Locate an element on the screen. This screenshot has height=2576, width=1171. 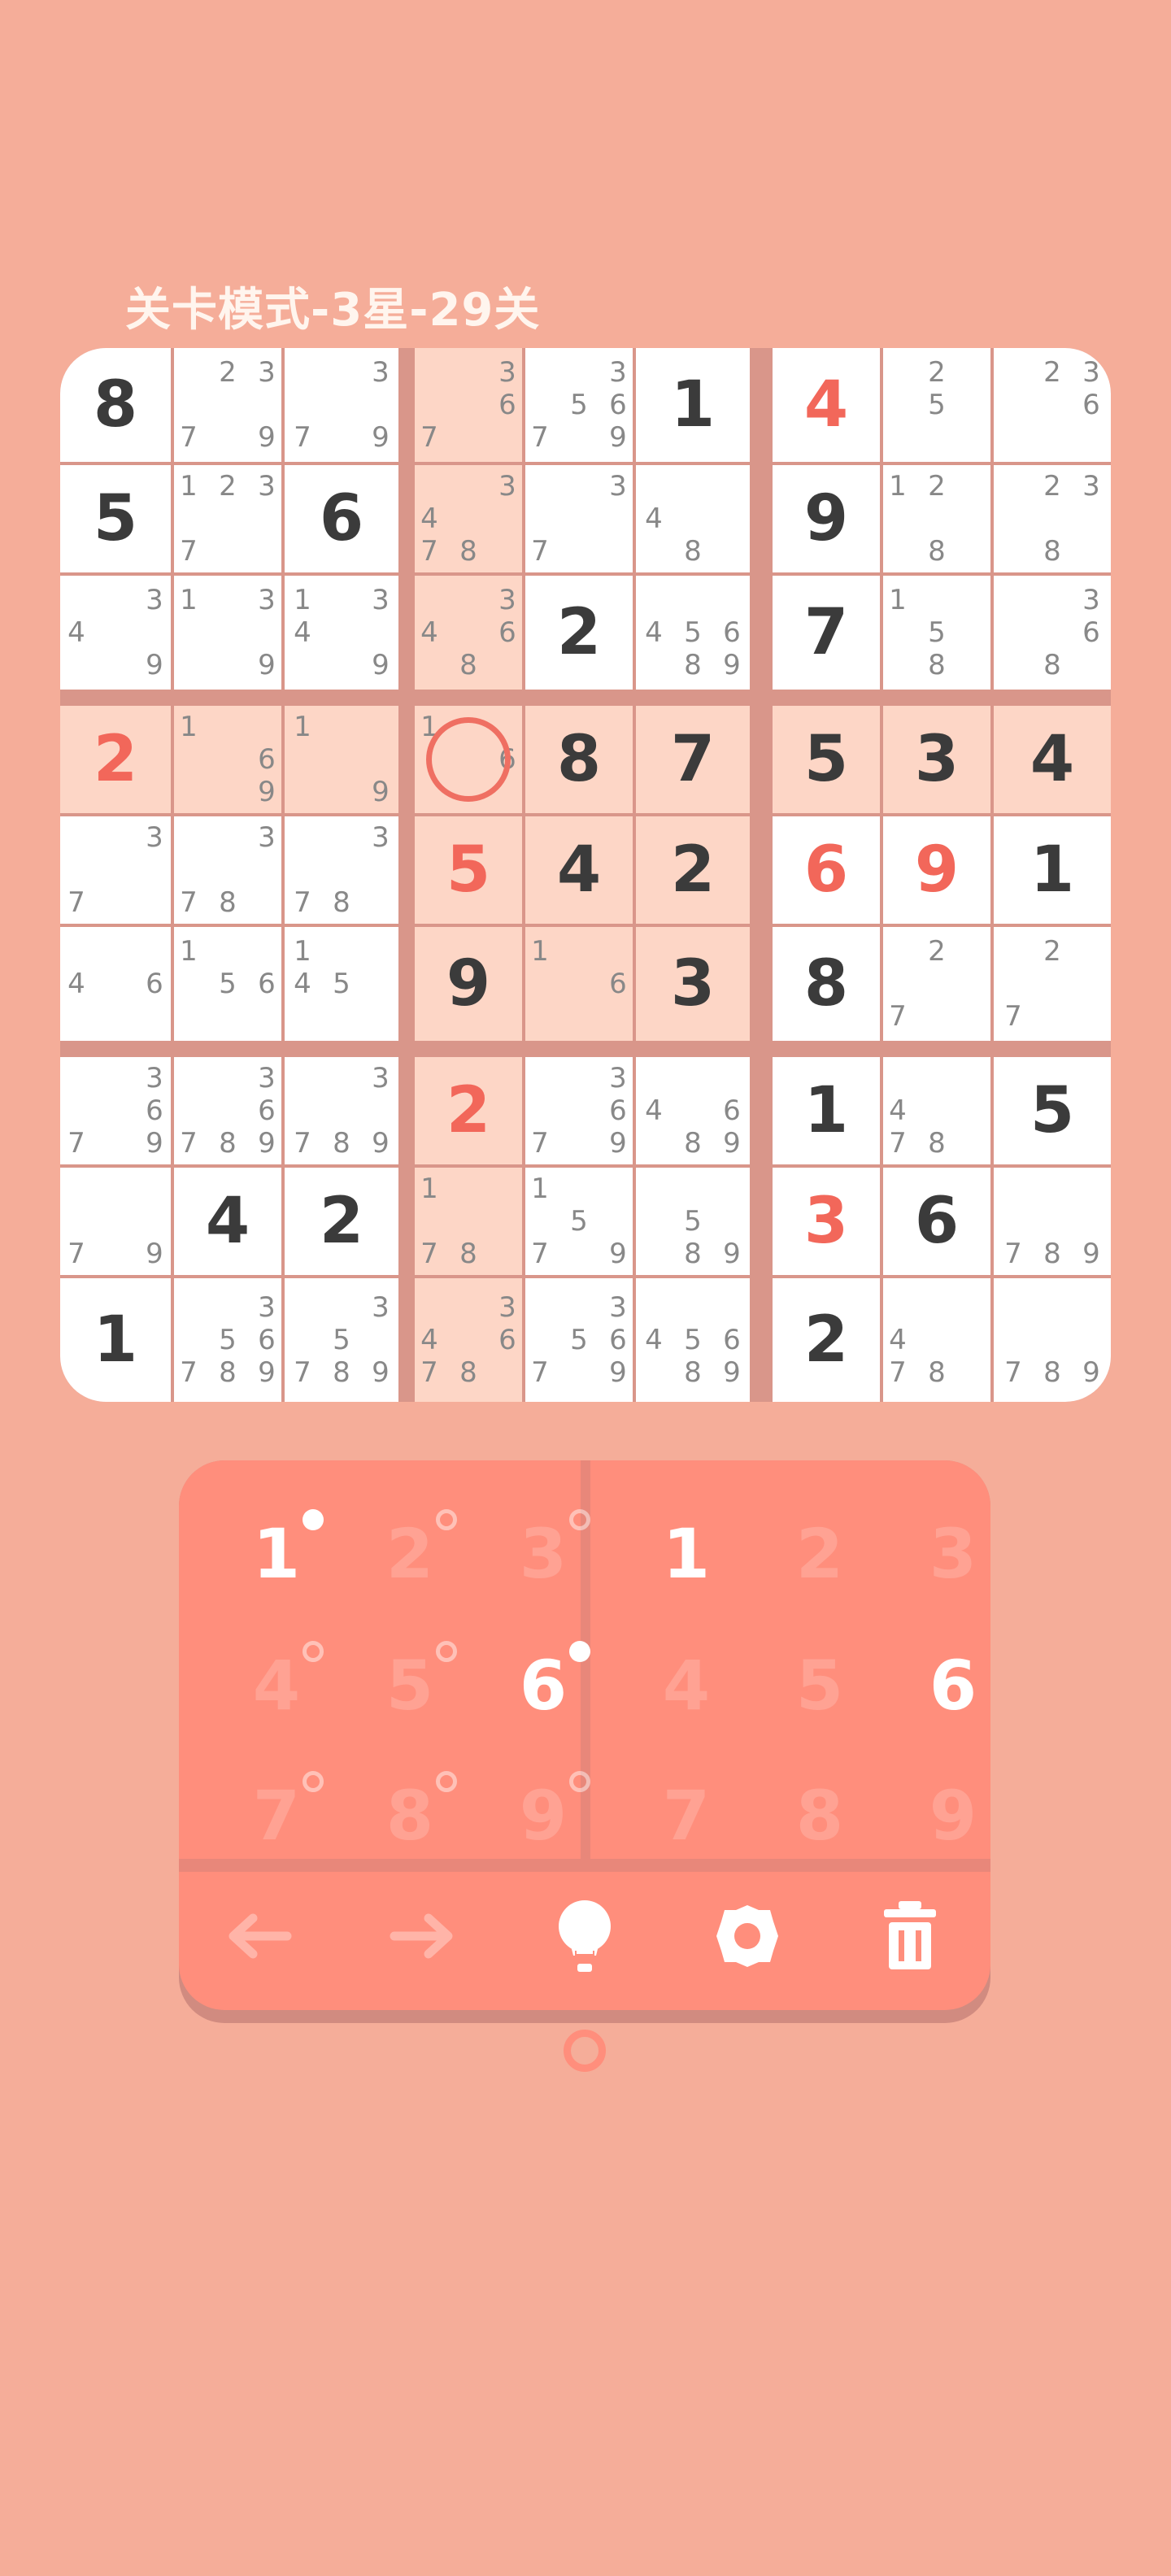
cell-r9c6: 45689 is located at coordinates (693, 1340).